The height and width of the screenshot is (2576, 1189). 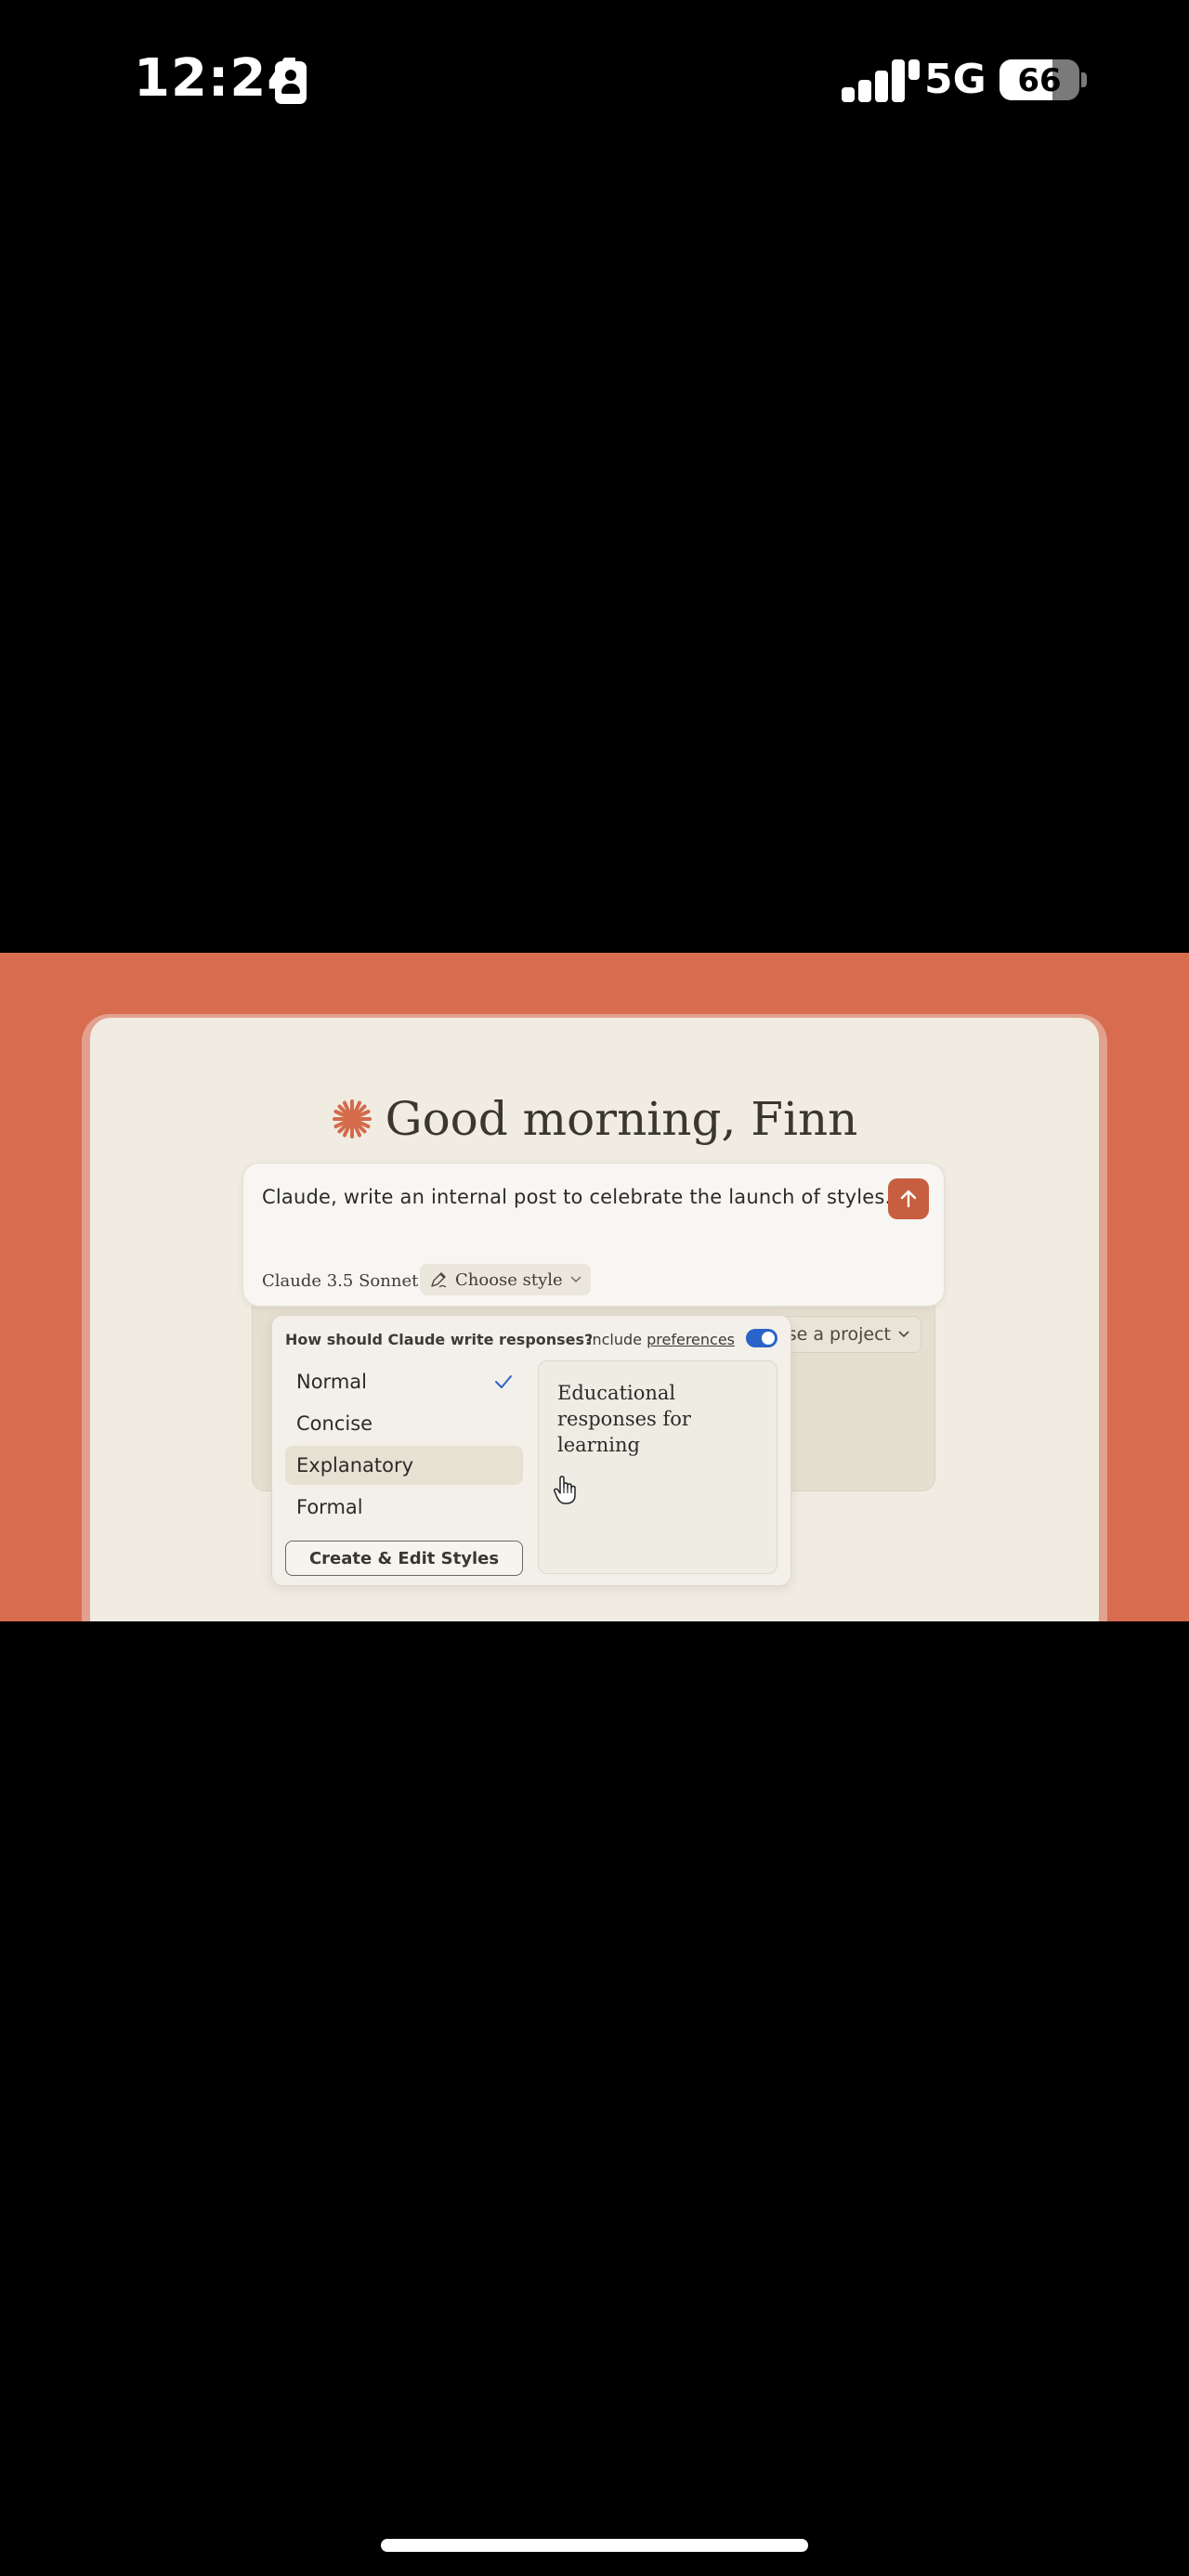 I want to click on greeting-text: Good morning, Finn, so click(x=621, y=1119).